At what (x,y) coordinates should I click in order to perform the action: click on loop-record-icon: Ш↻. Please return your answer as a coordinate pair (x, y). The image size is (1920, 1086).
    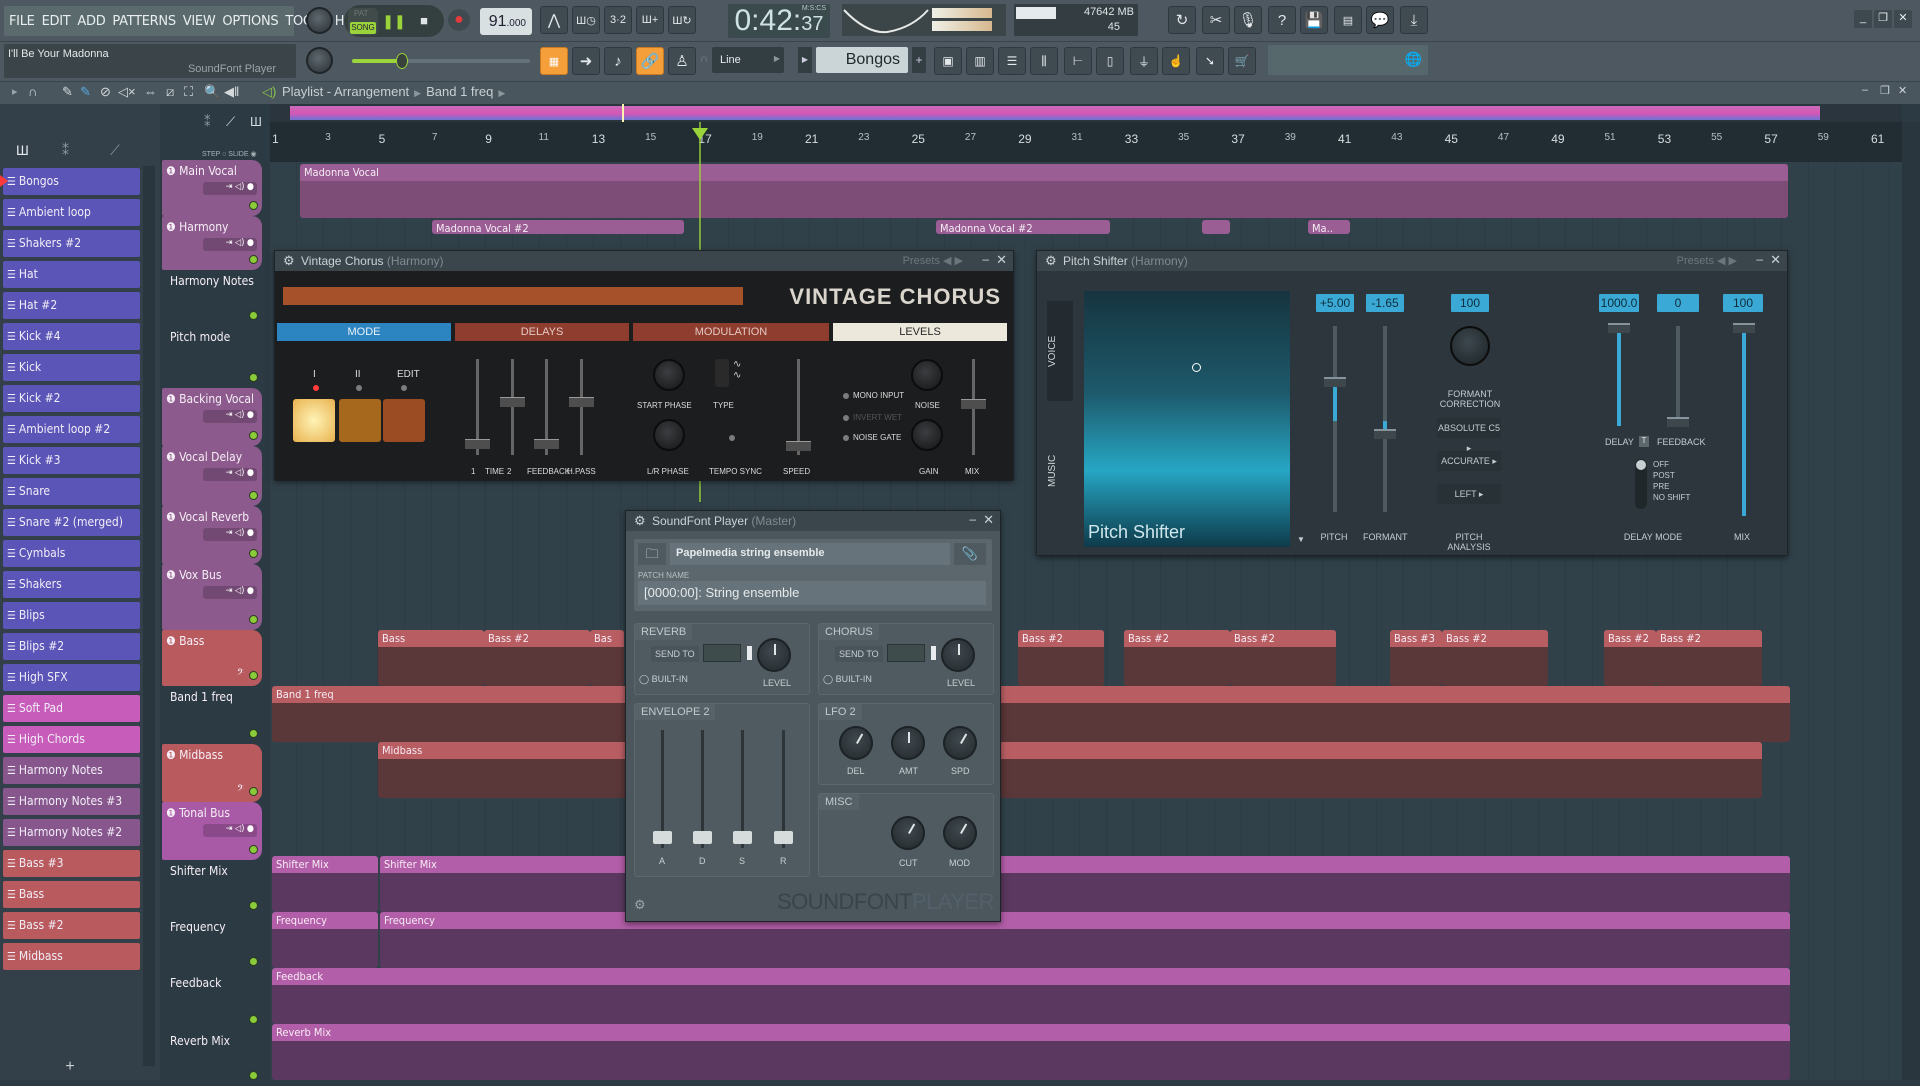
    Looking at the image, I should click on (682, 20).